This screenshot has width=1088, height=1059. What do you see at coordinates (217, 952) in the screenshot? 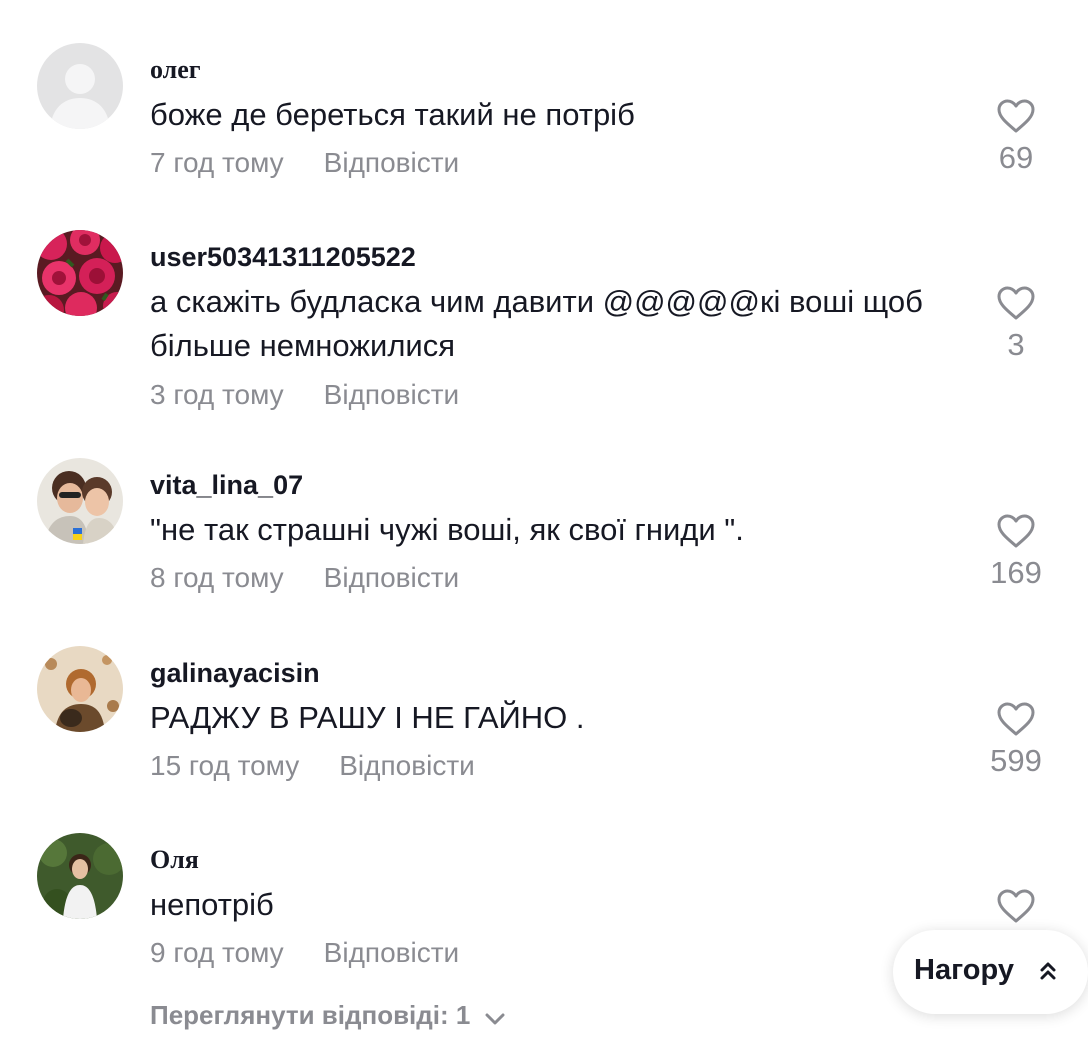
I see `comment-time: 9 год тому` at bounding box center [217, 952].